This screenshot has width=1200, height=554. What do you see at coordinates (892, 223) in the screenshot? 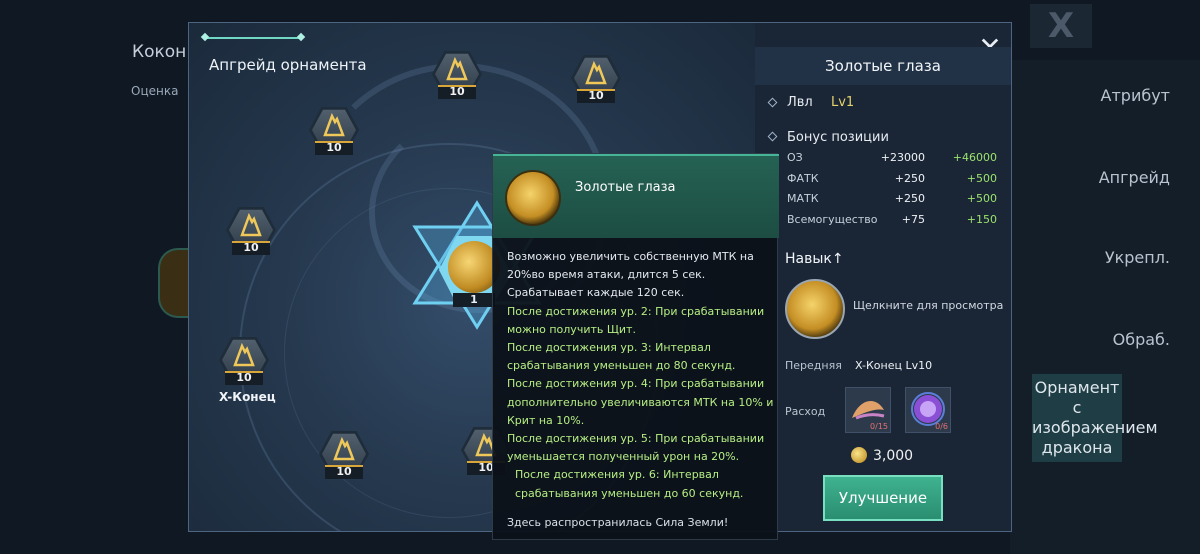
I see `stat-row: Всемогущество +75 +150` at bounding box center [892, 223].